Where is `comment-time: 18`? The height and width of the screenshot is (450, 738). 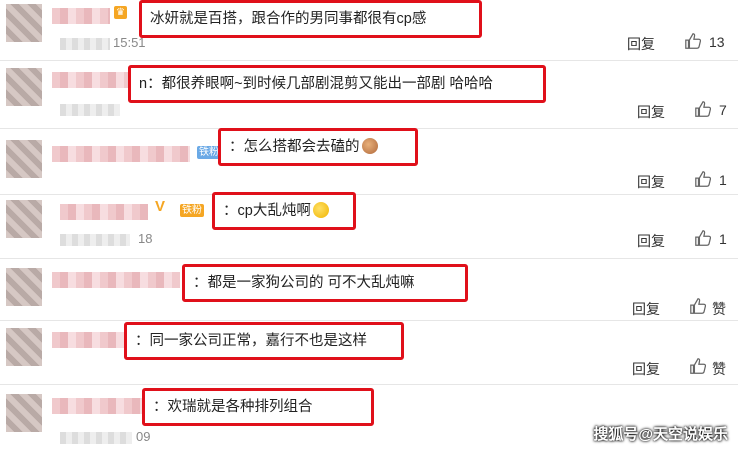
comment-time: 18 is located at coordinates (145, 238).